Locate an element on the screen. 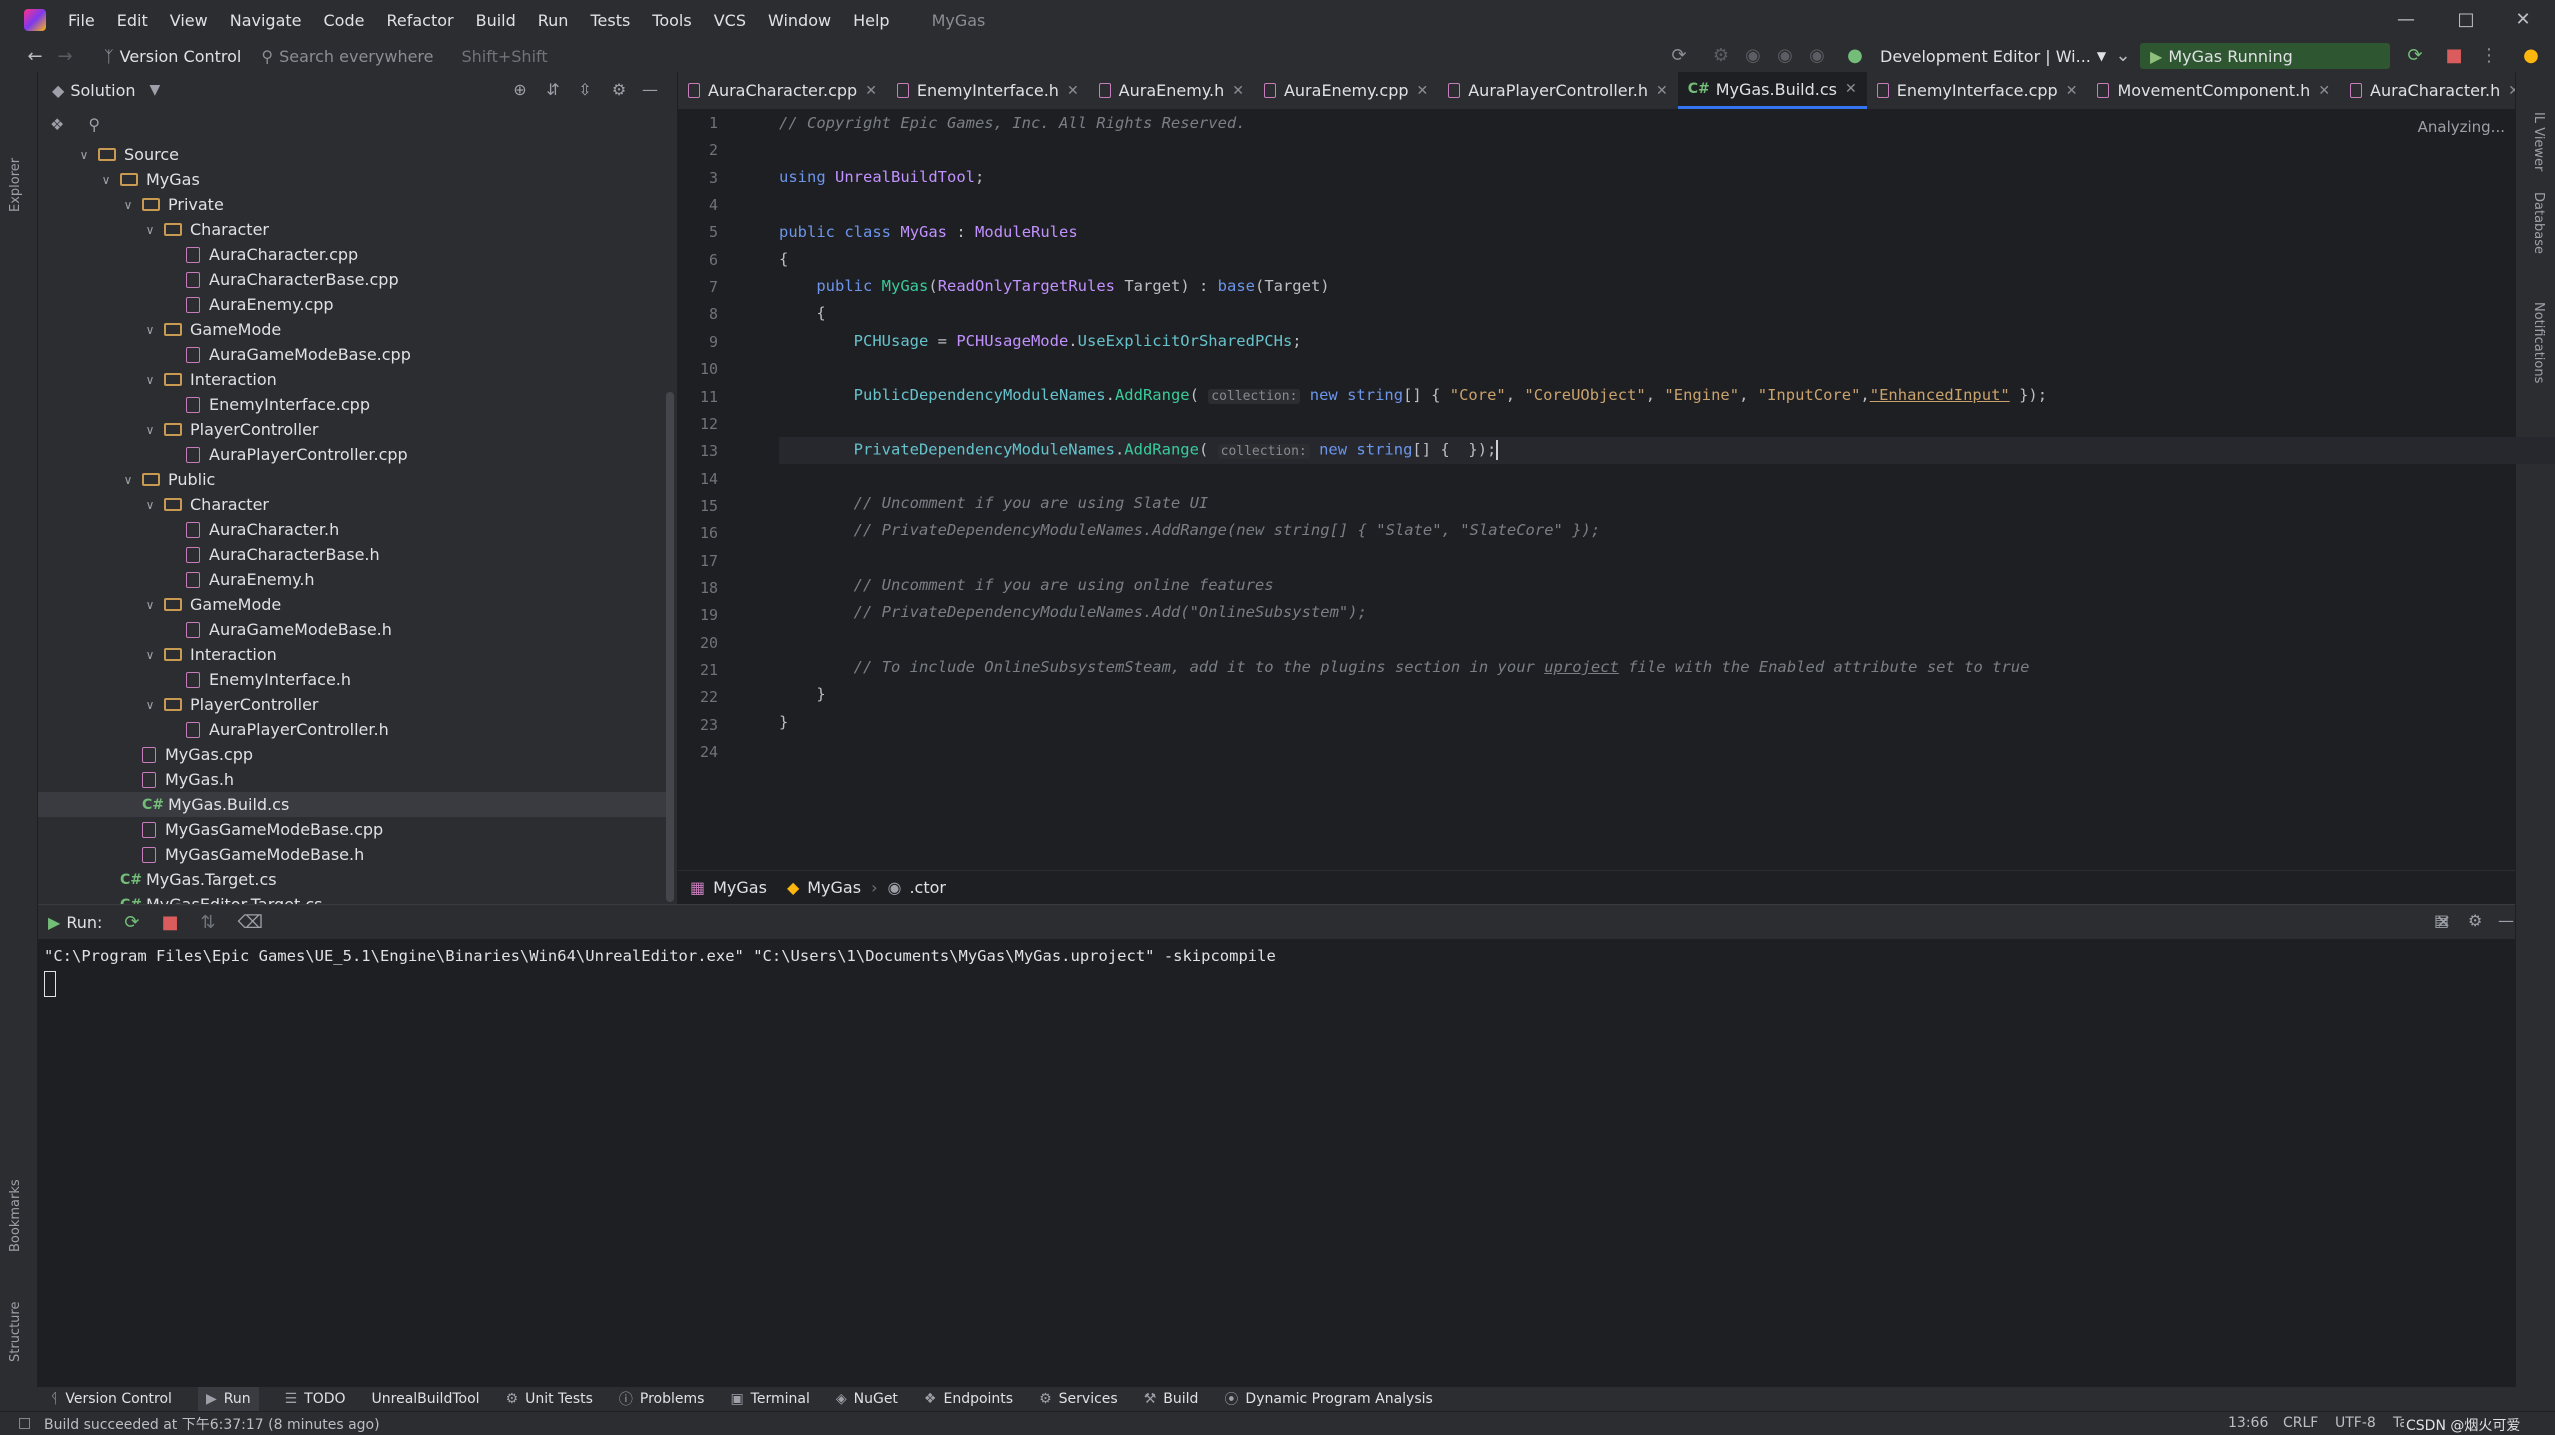  tree-file: EnemyInterface.h is located at coordinates (353, 679).